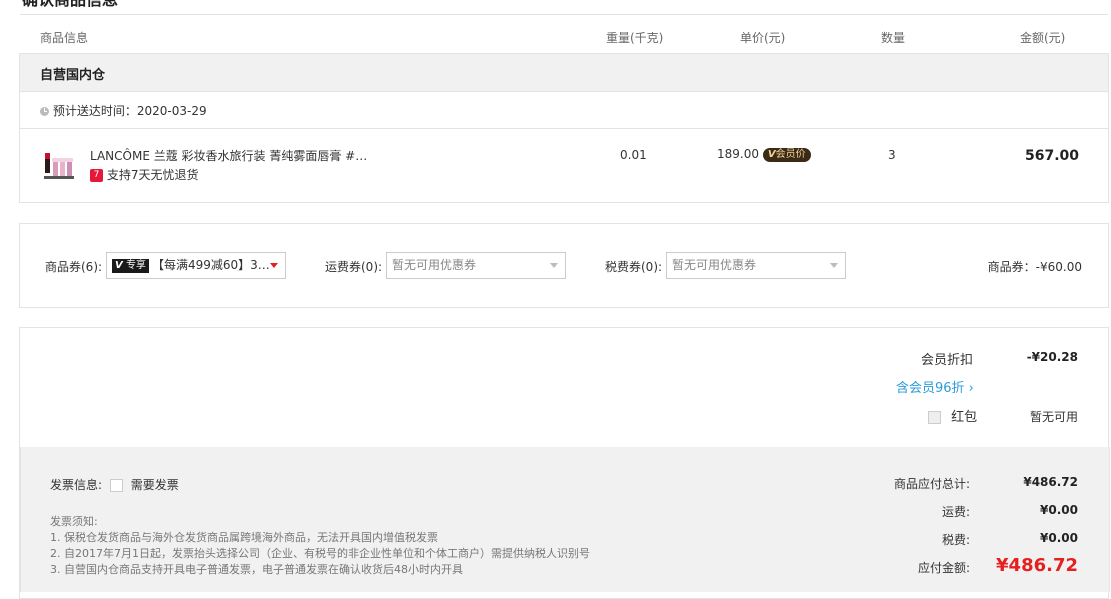 This screenshot has height=599, width=1111. I want to click on delivery-estimate: 预计送达时间：2020-03-29, so click(123, 110).